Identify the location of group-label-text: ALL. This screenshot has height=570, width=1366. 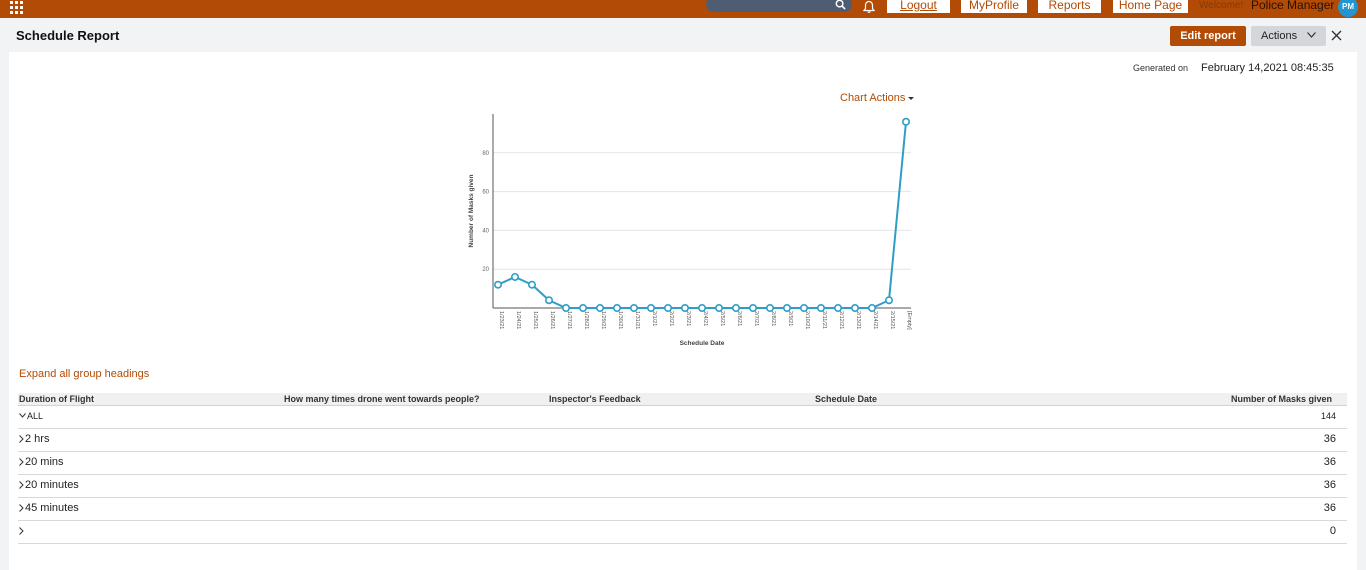
(35, 416).